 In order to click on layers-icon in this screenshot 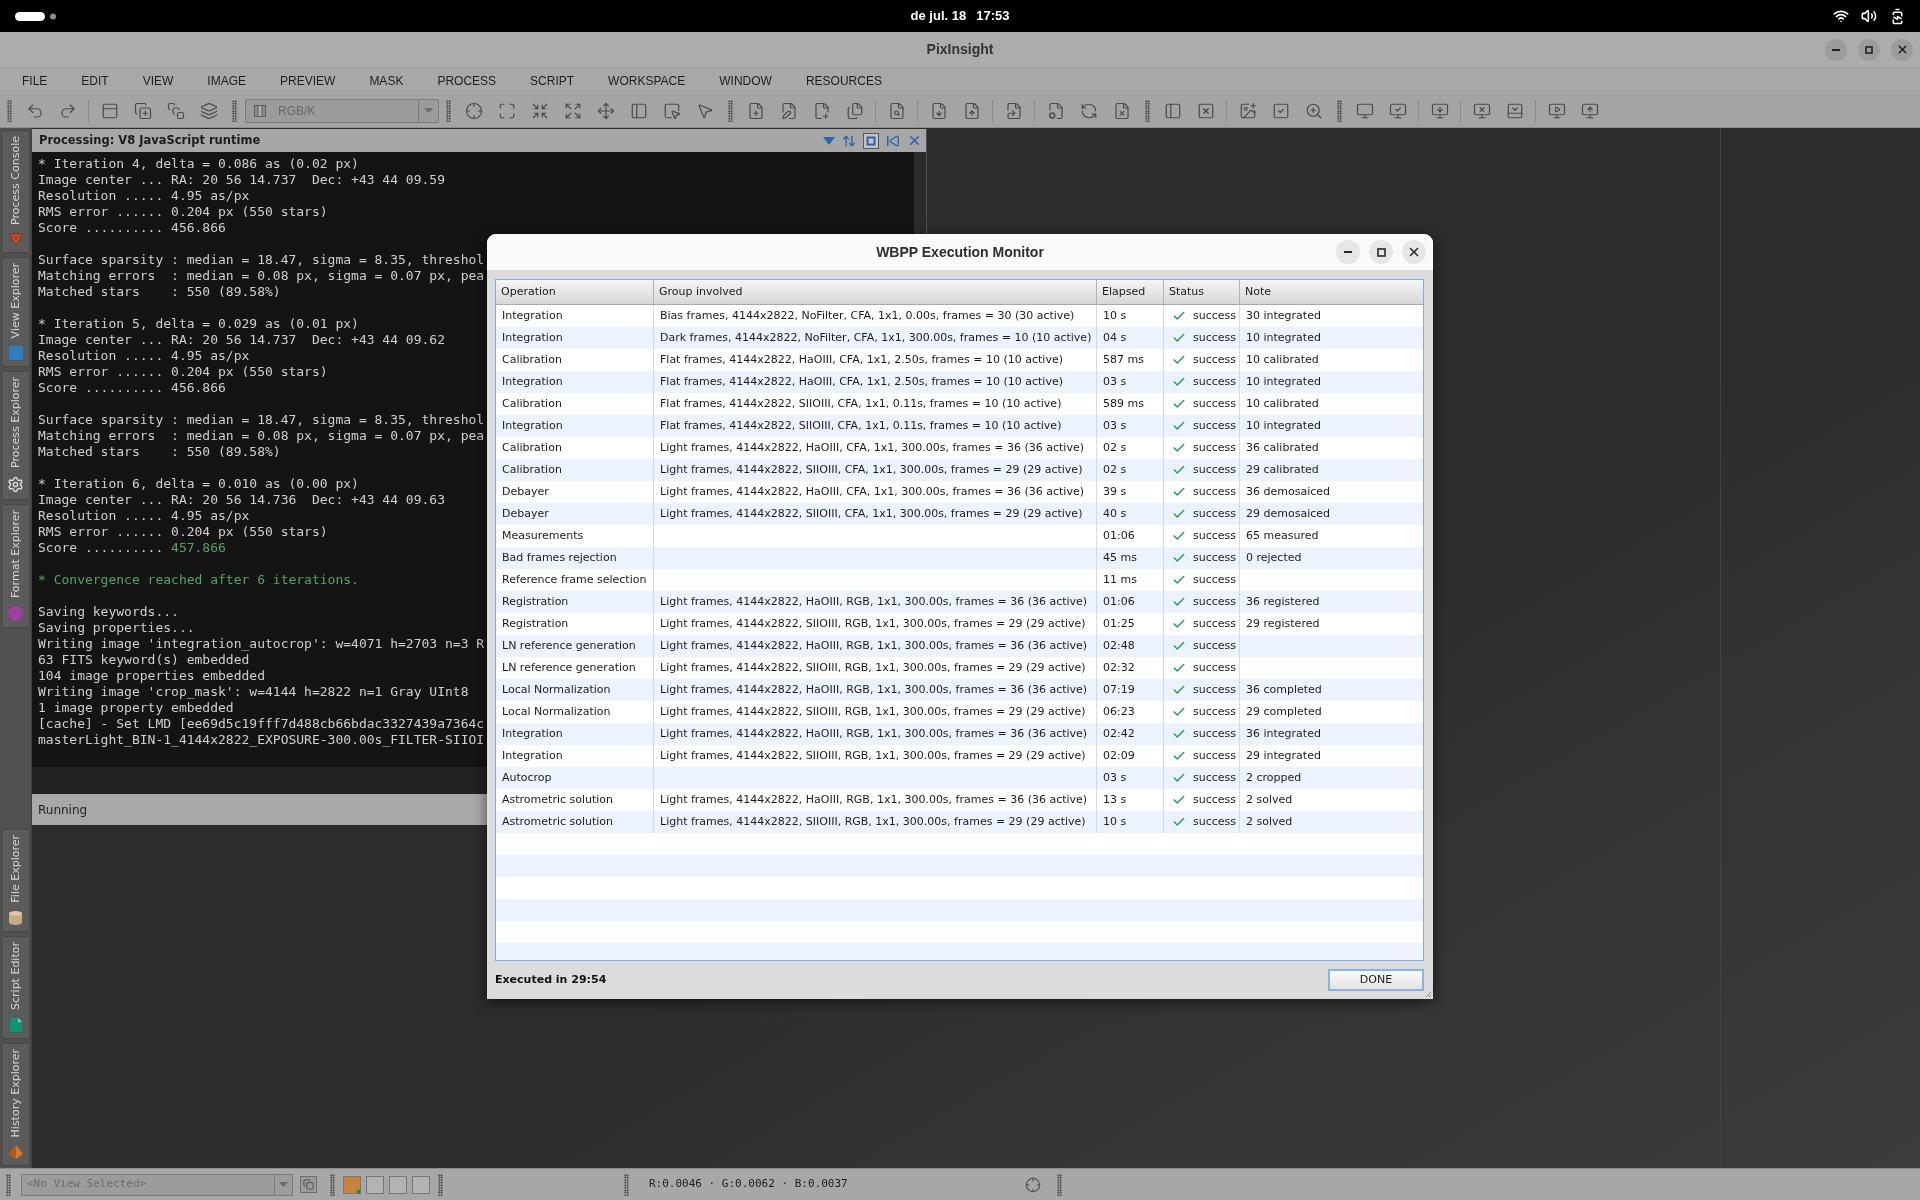, I will do `click(208, 110)`.